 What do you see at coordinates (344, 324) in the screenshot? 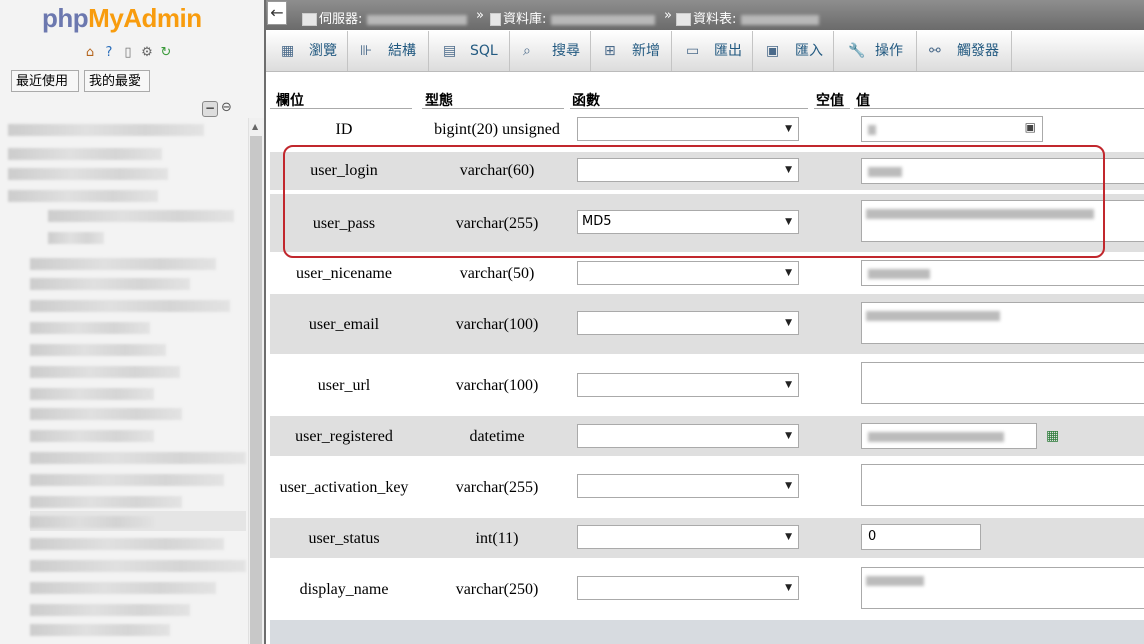
I see `field-name: user_email` at bounding box center [344, 324].